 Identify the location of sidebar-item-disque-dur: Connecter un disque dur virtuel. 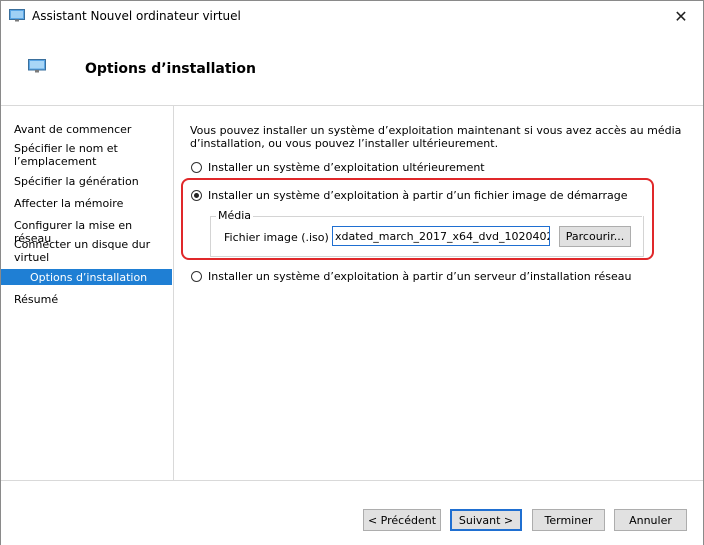
(89, 251).